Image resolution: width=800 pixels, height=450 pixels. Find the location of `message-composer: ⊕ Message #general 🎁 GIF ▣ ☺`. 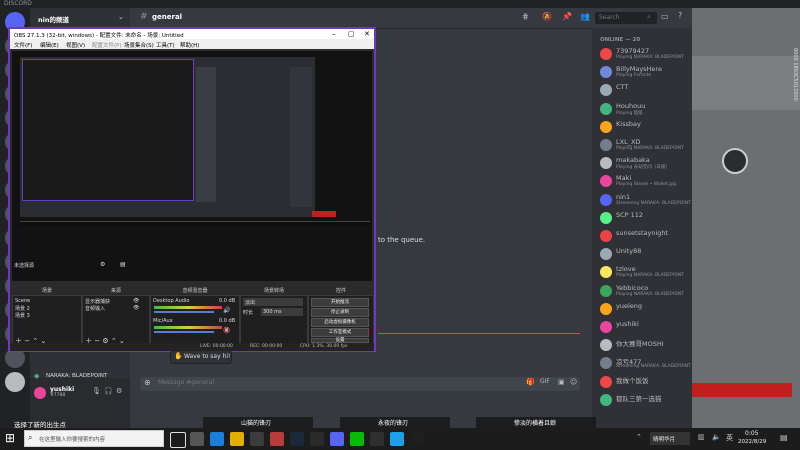

message-composer: ⊕ Message #general 🎁 GIF ▣ ☺ is located at coordinates (360, 384).